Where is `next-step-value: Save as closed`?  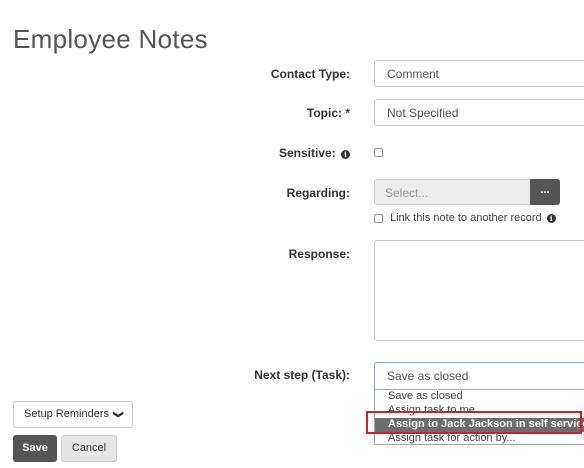 next-step-value: Save as closed is located at coordinates (428, 376).